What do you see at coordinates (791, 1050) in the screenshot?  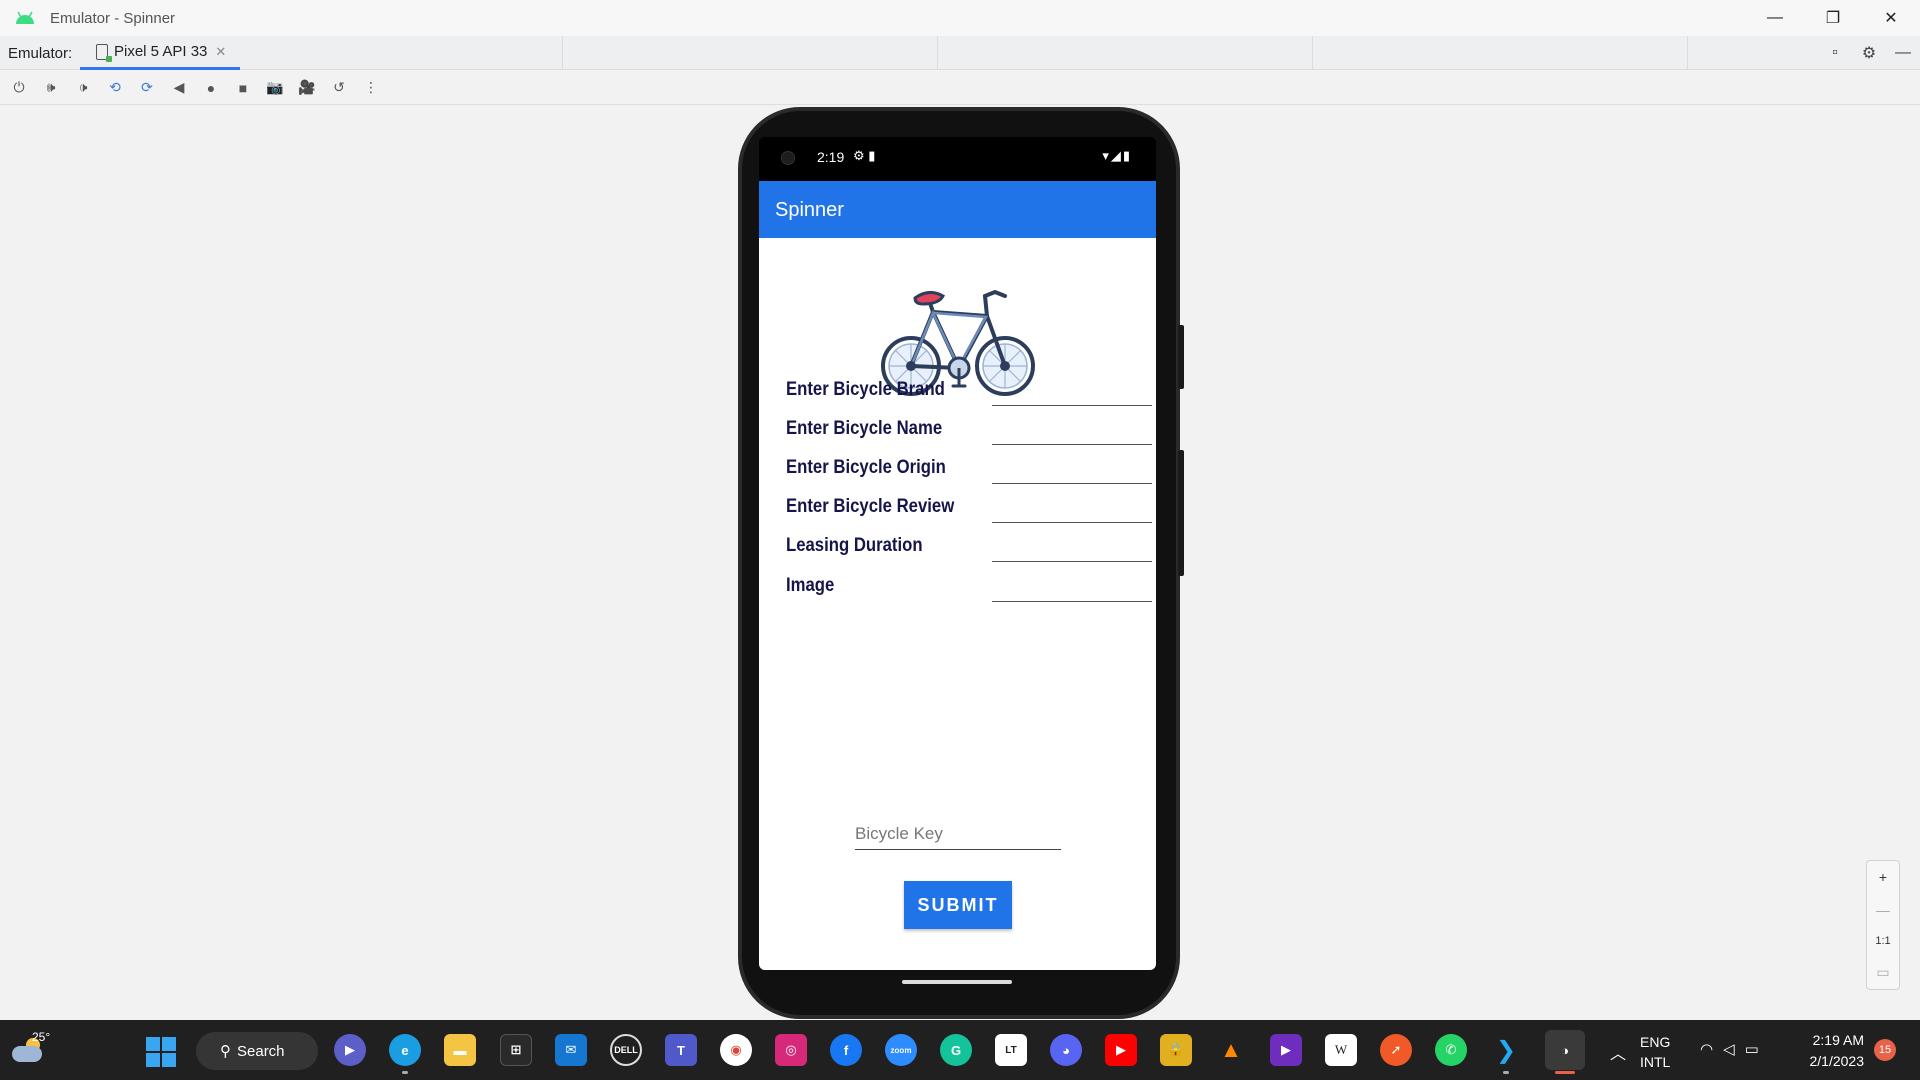 I see `instagram-icon: ◎` at bounding box center [791, 1050].